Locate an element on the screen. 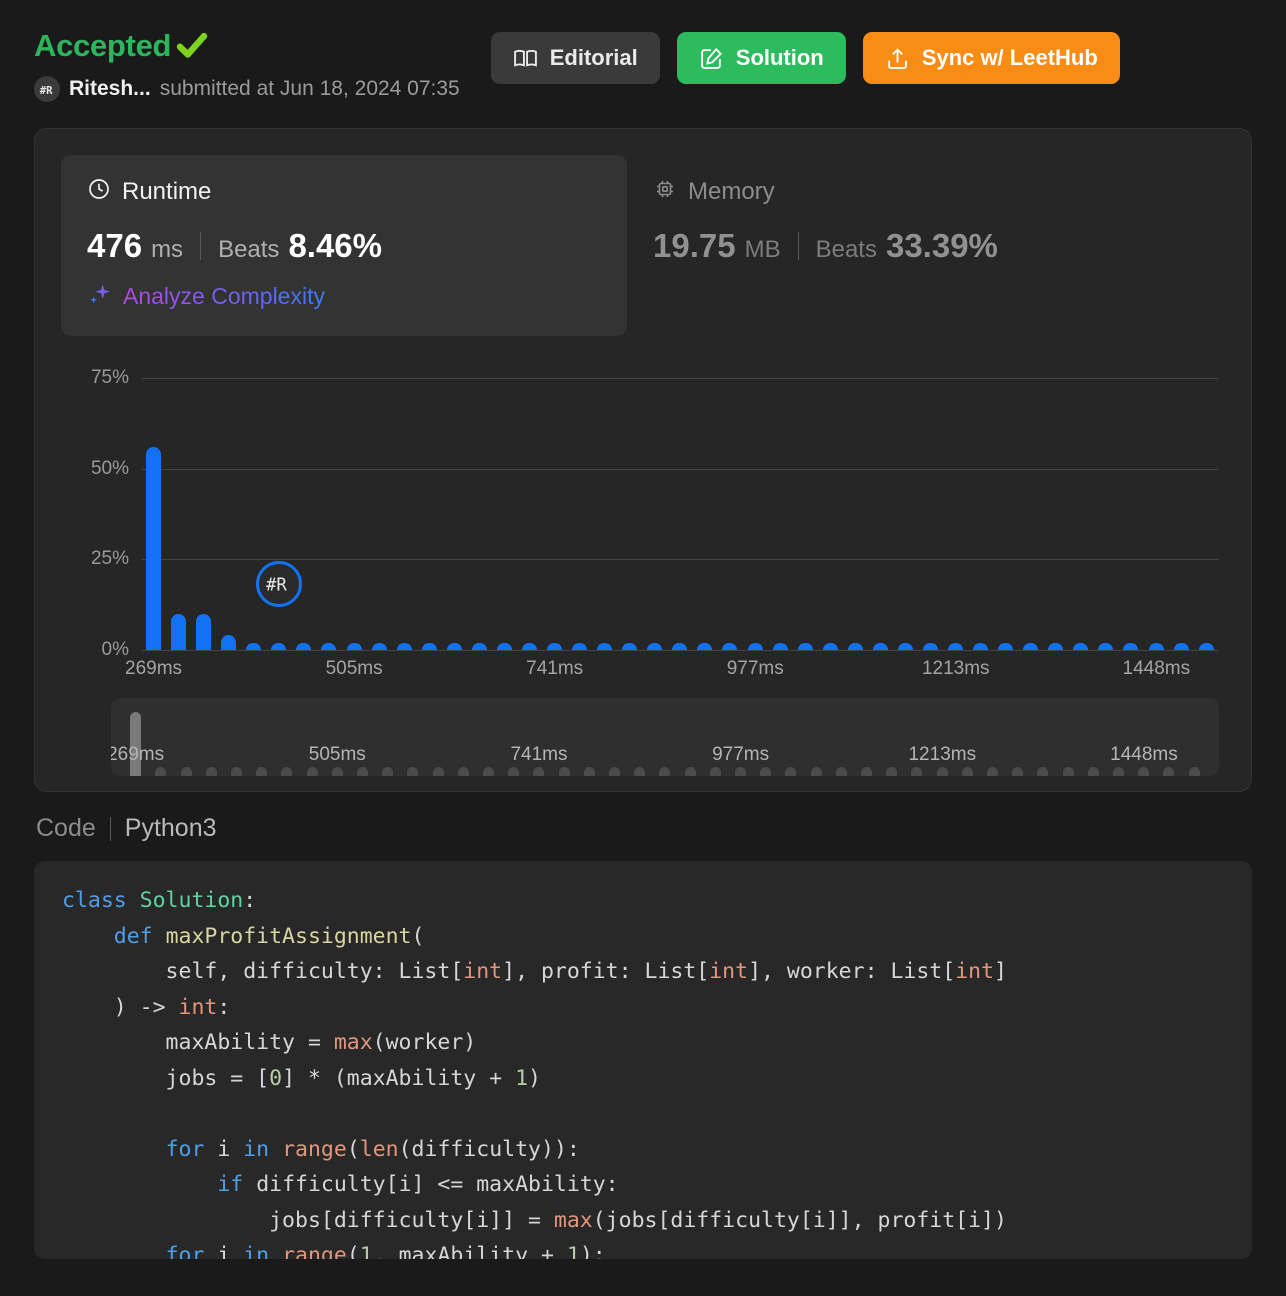 This screenshot has height=1296, width=1286. bar-slot: #R is located at coordinates (278, 505).